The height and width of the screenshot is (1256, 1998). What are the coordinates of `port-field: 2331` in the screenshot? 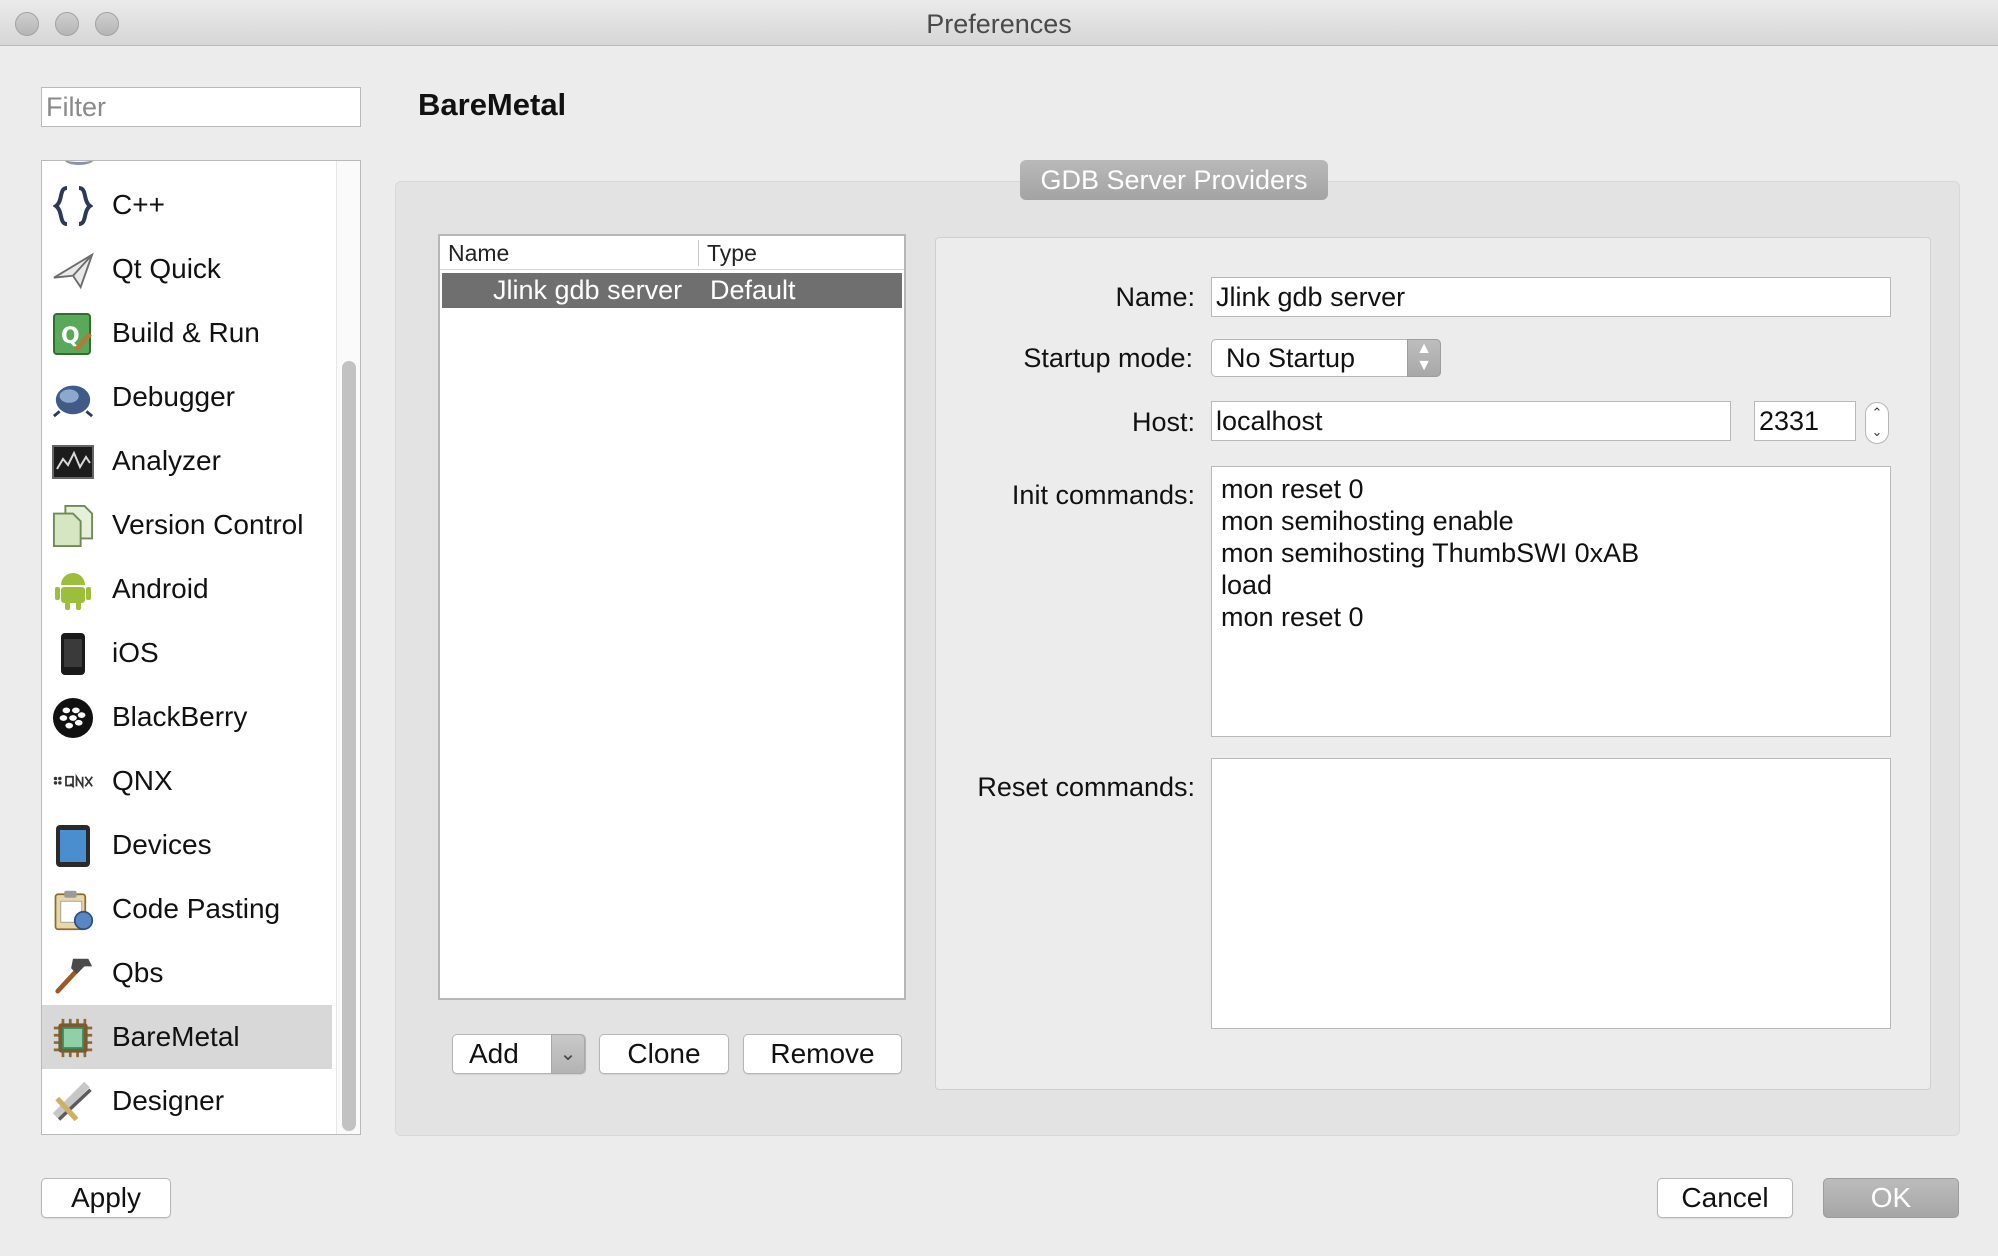 It's located at (1805, 421).